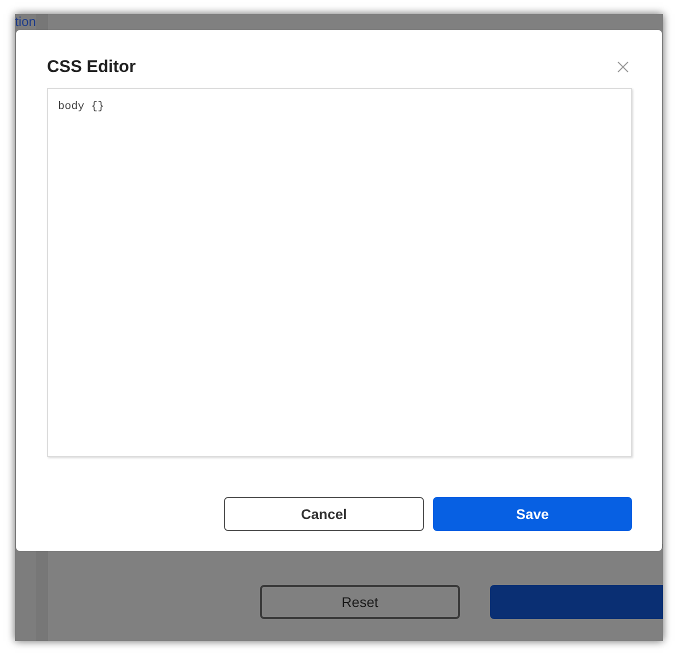 This screenshot has width=679, height=658. What do you see at coordinates (532, 514) in the screenshot?
I see `save-button: Save` at bounding box center [532, 514].